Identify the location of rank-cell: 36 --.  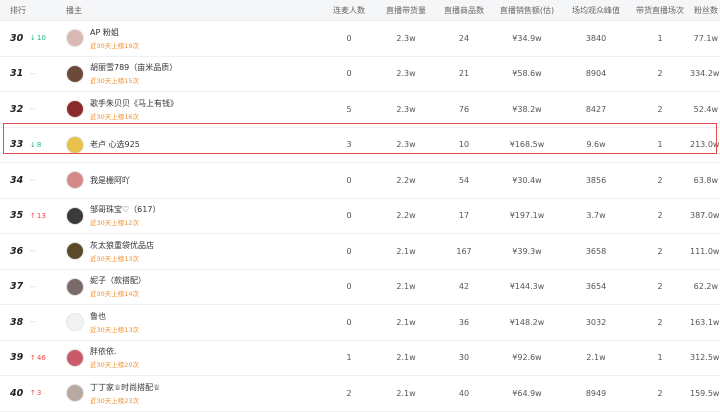
(30, 251).